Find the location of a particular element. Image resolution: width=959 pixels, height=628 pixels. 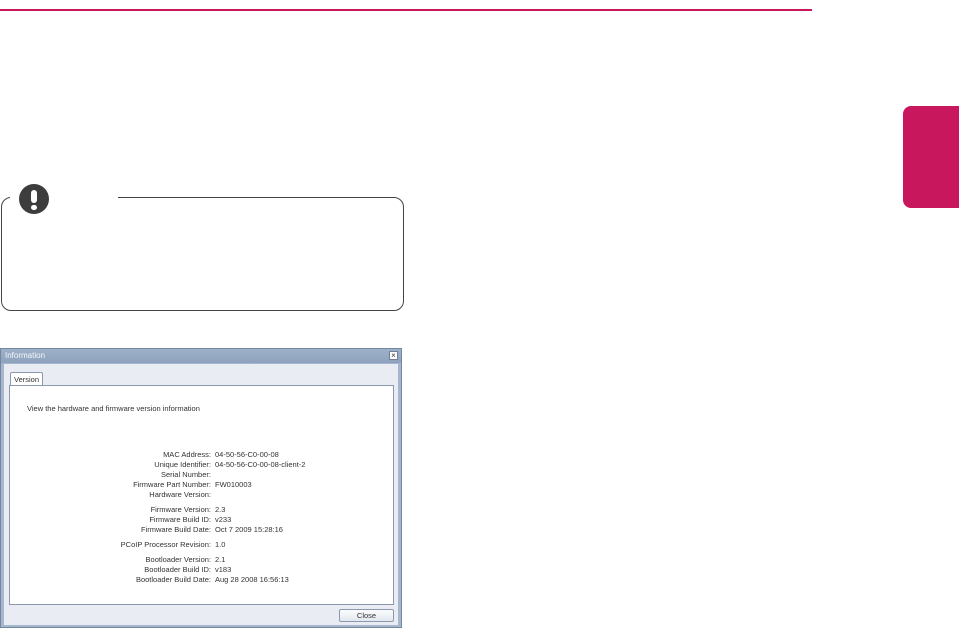

close-button: Close is located at coordinates (366, 615).